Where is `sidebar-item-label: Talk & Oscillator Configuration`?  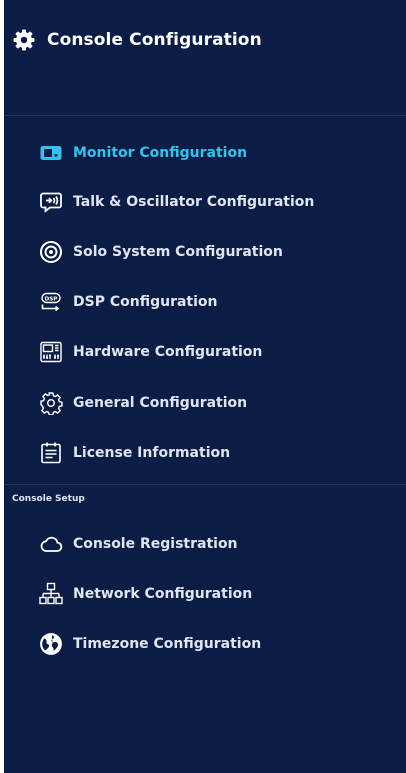
sidebar-item-label: Talk & Oscillator Configuration is located at coordinates (194, 202).